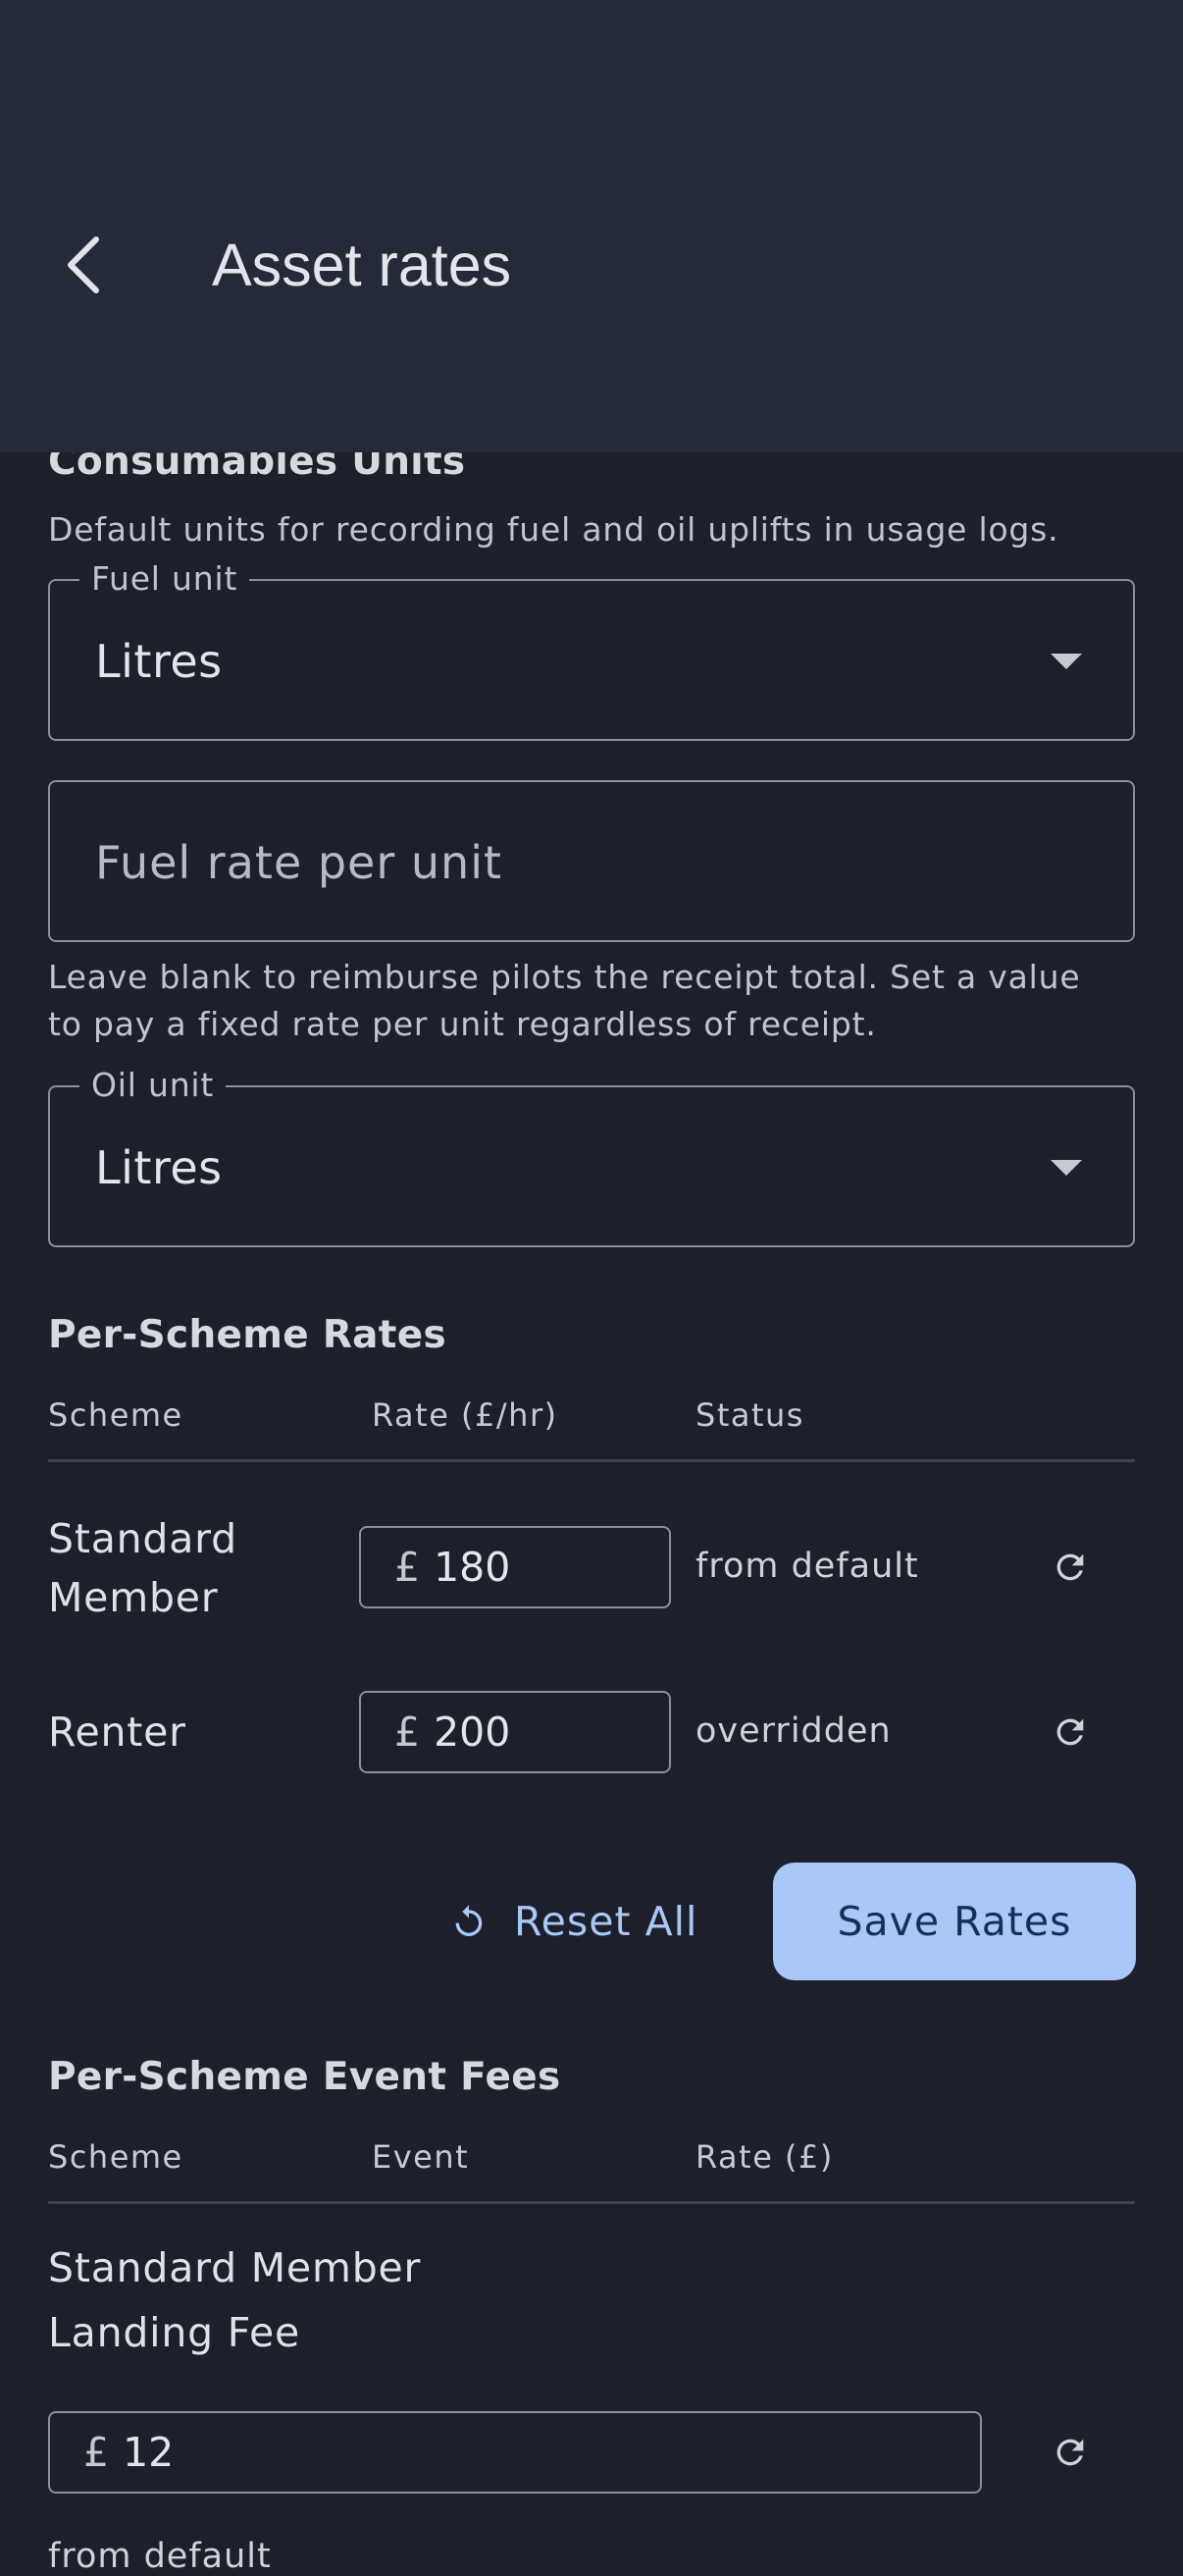 This screenshot has height=2576, width=1183. What do you see at coordinates (362, 265) in the screenshot?
I see `page-title: Asset rates` at bounding box center [362, 265].